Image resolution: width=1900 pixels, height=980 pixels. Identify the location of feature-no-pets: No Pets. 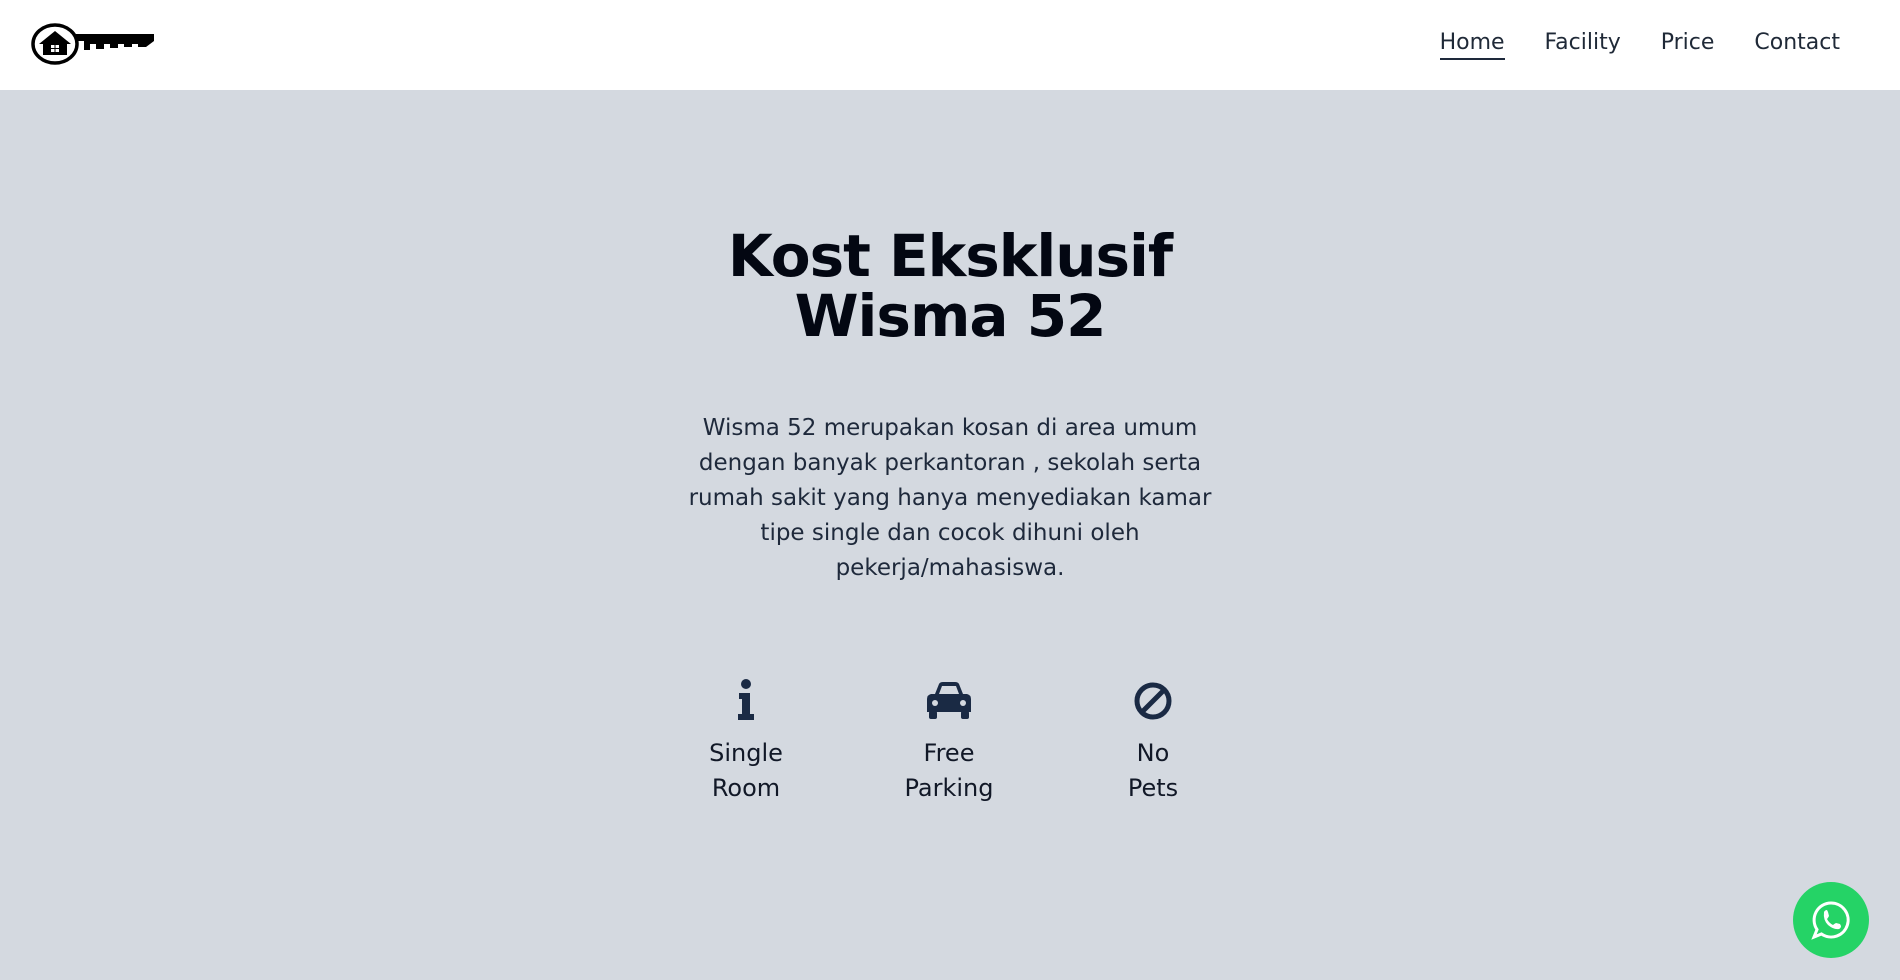
(1153, 742).